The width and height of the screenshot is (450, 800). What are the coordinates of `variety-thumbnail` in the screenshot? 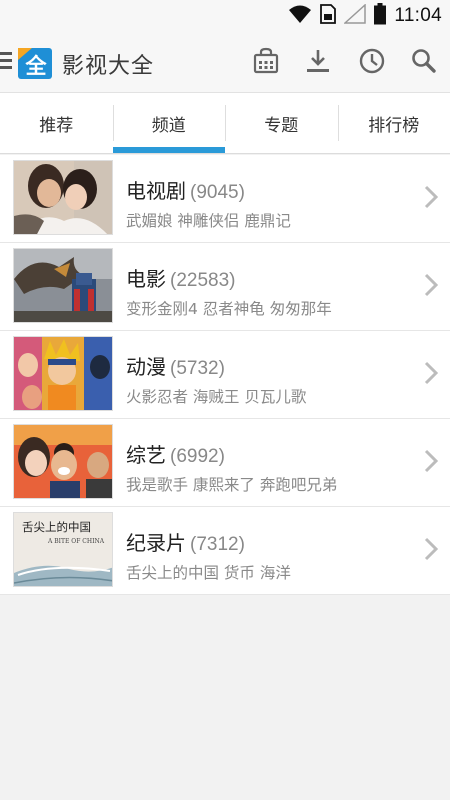 It's located at (63, 461).